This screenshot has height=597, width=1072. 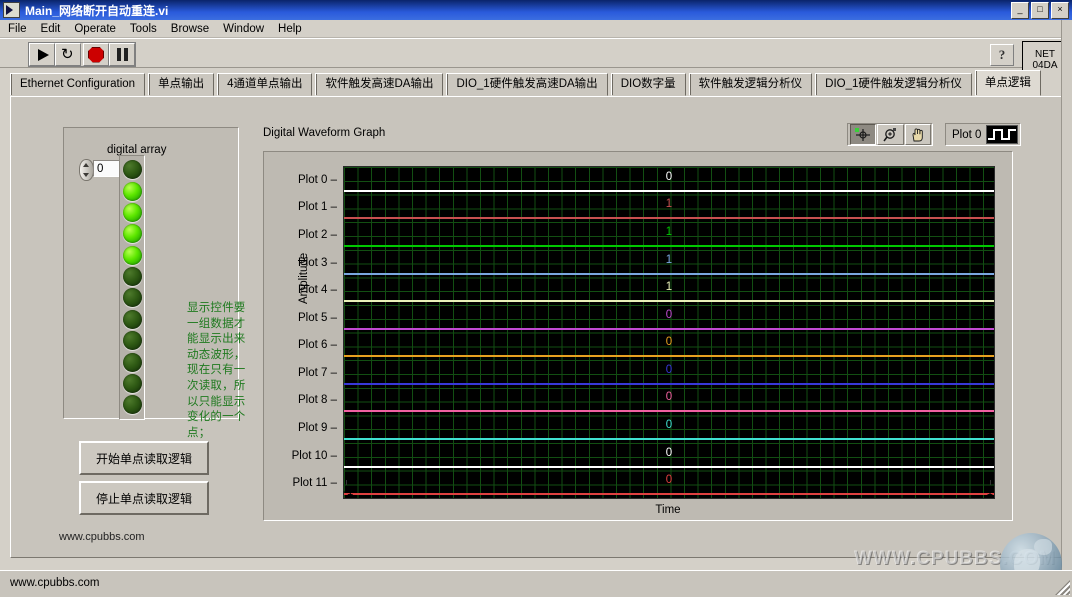 I want to click on stop-single-point-read-button: 停止单点读取逻辑, so click(x=144, y=498).